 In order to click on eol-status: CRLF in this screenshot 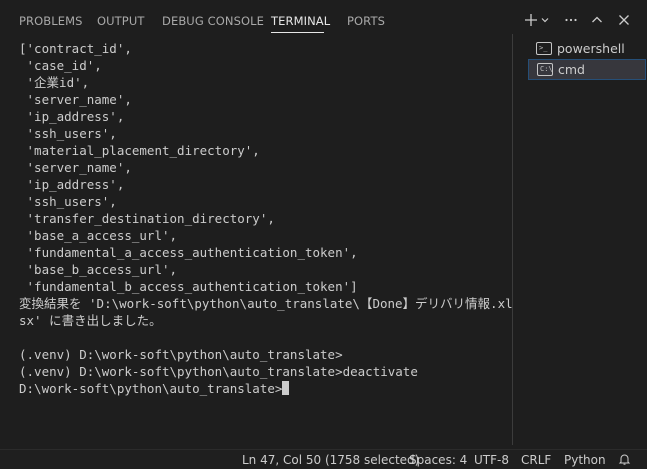, I will do `click(536, 460)`.